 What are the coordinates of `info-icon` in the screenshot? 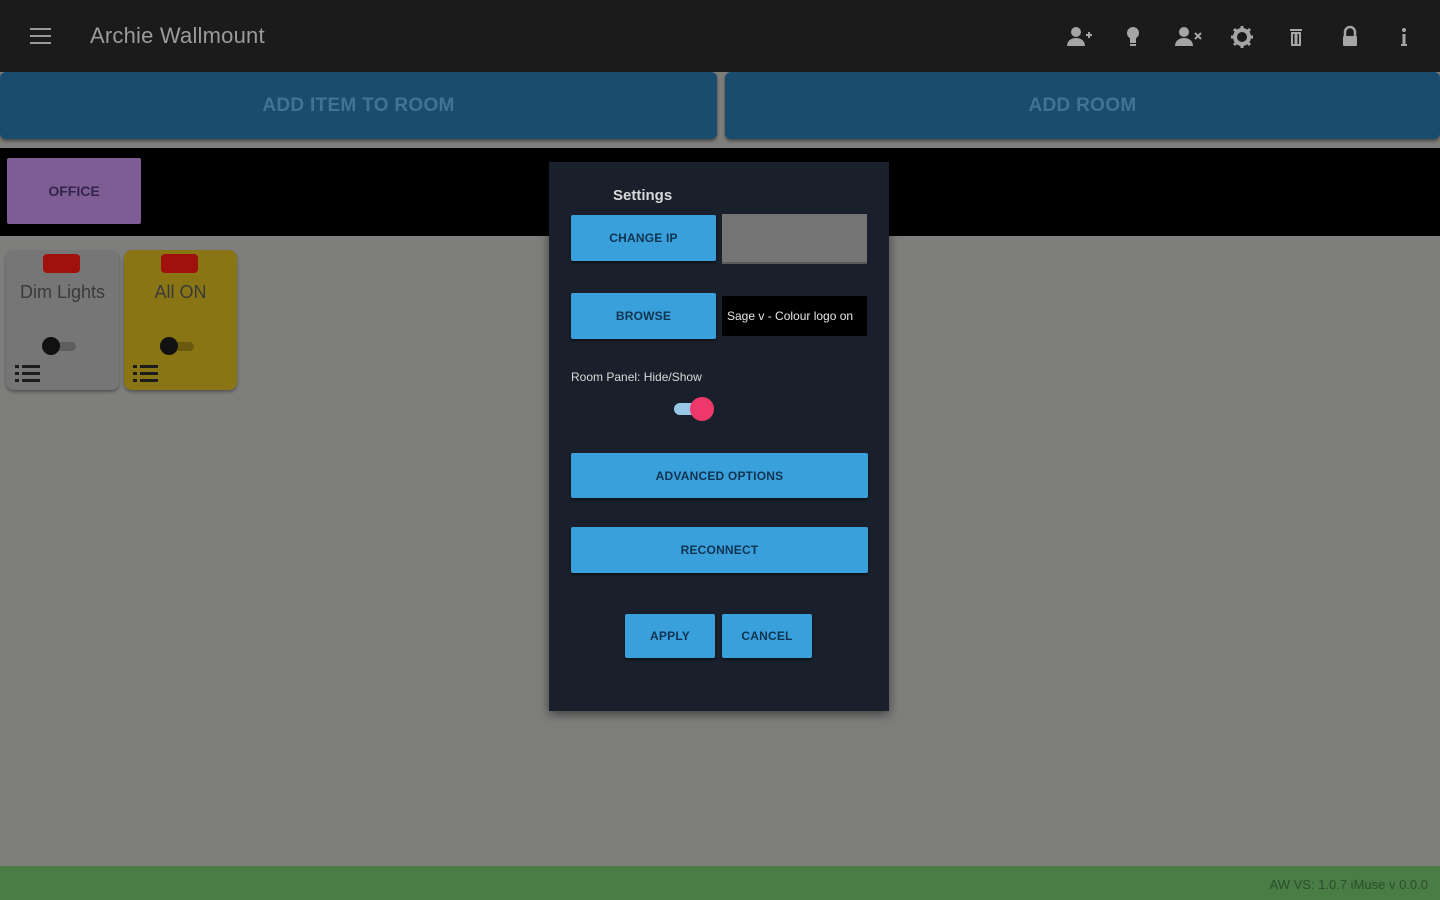 It's located at (1404, 37).